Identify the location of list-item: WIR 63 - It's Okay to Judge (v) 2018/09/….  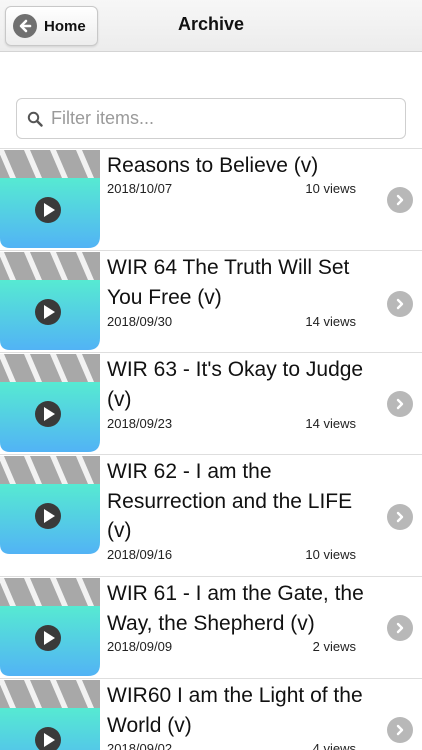
(211, 403).